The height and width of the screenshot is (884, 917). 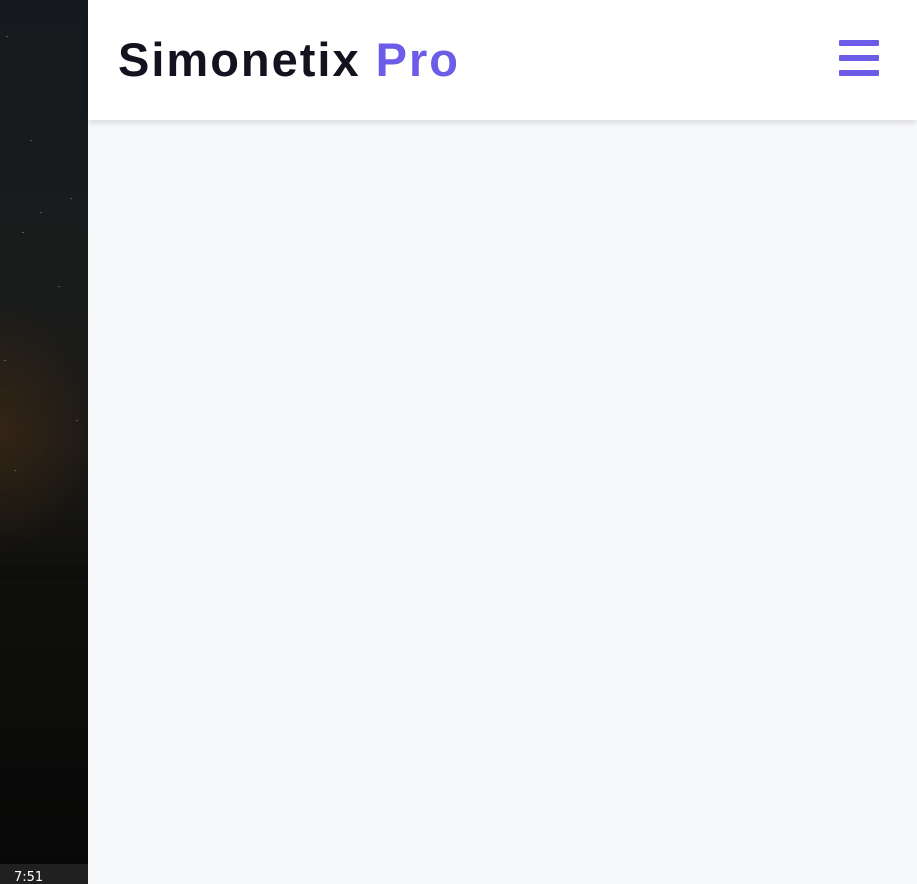 What do you see at coordinates (418, 59) in the screenshot?
I see `brand-accent: Pro` at bounding box center [418, 59].